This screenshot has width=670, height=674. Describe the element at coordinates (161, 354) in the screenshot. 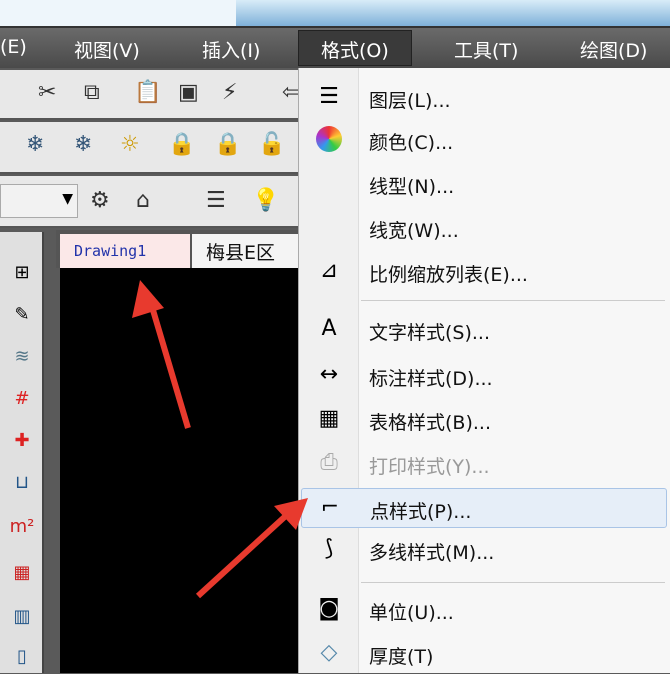

I see `red-arrow-to-tab` at that location.